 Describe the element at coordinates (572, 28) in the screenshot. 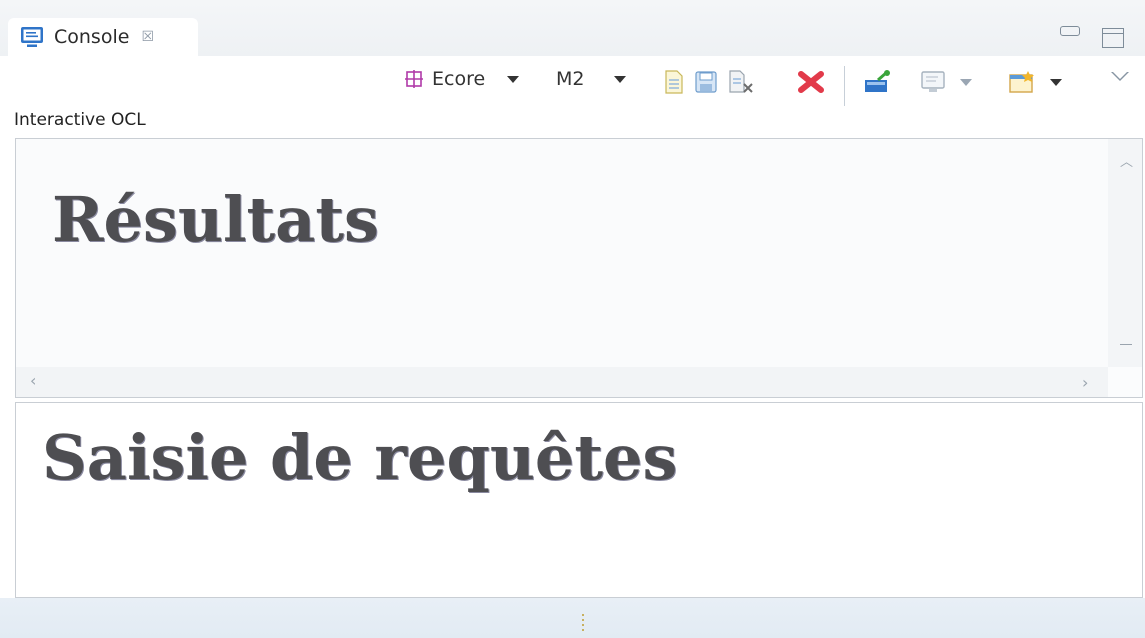

I see `view-tab-bar: Console ☒` at that location.